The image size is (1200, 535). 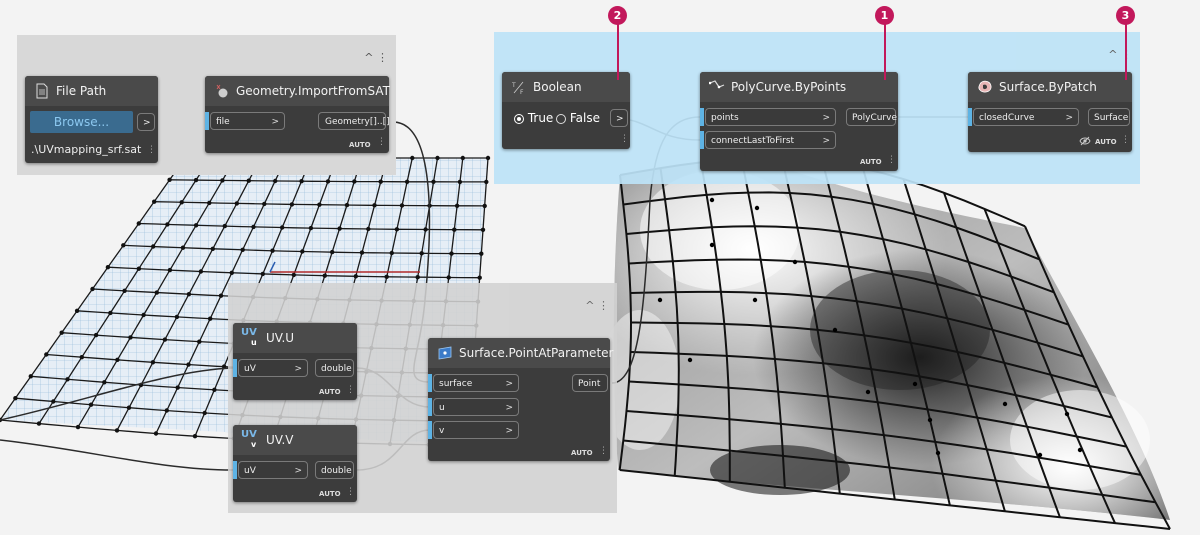 What do you see at coordinates (247, 121) in the screenshot?
I see `input-port-file: file >` at bounding box center [247, 121].